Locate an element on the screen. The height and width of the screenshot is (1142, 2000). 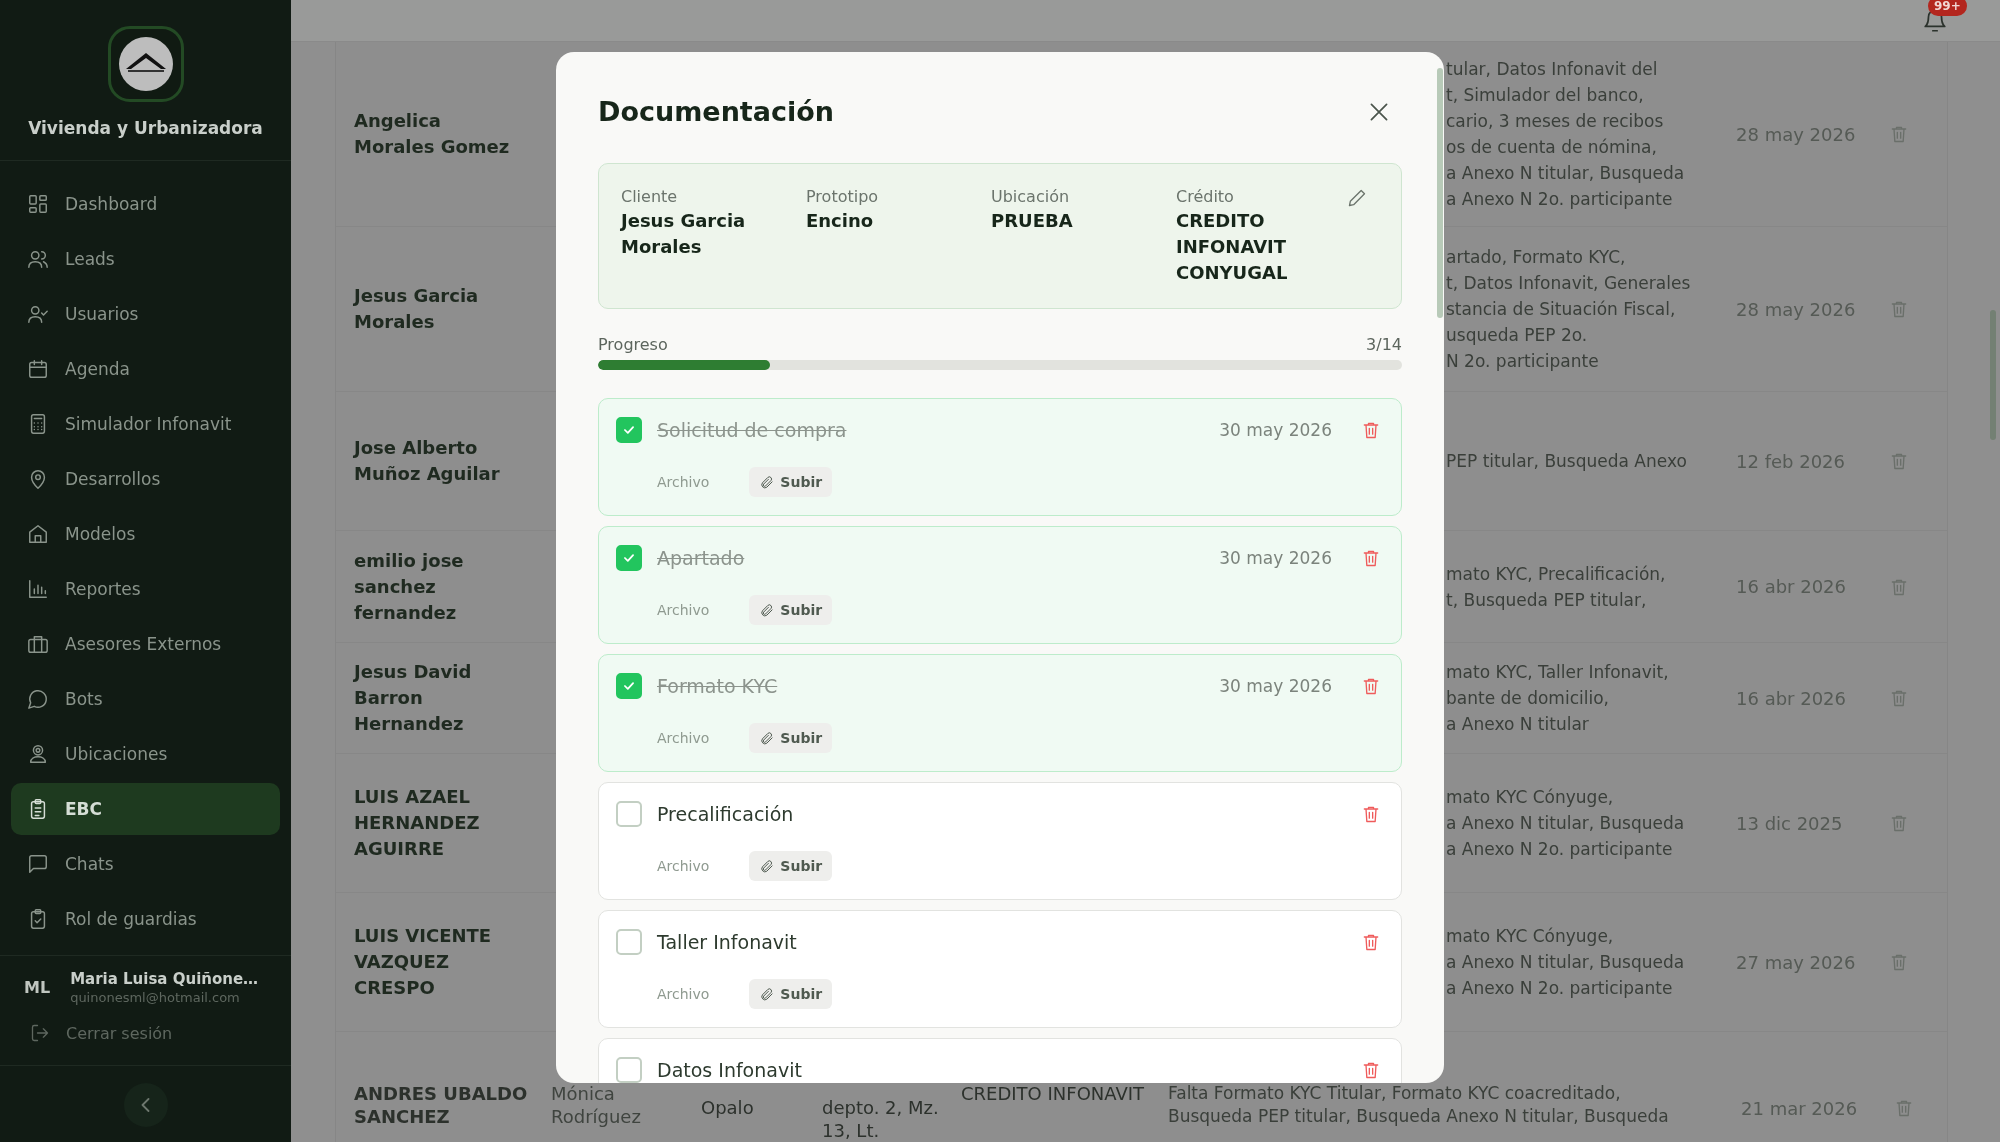
table-cell-text: PEP titular, Busqueda Anexo is located at coordinates (1567, 461).